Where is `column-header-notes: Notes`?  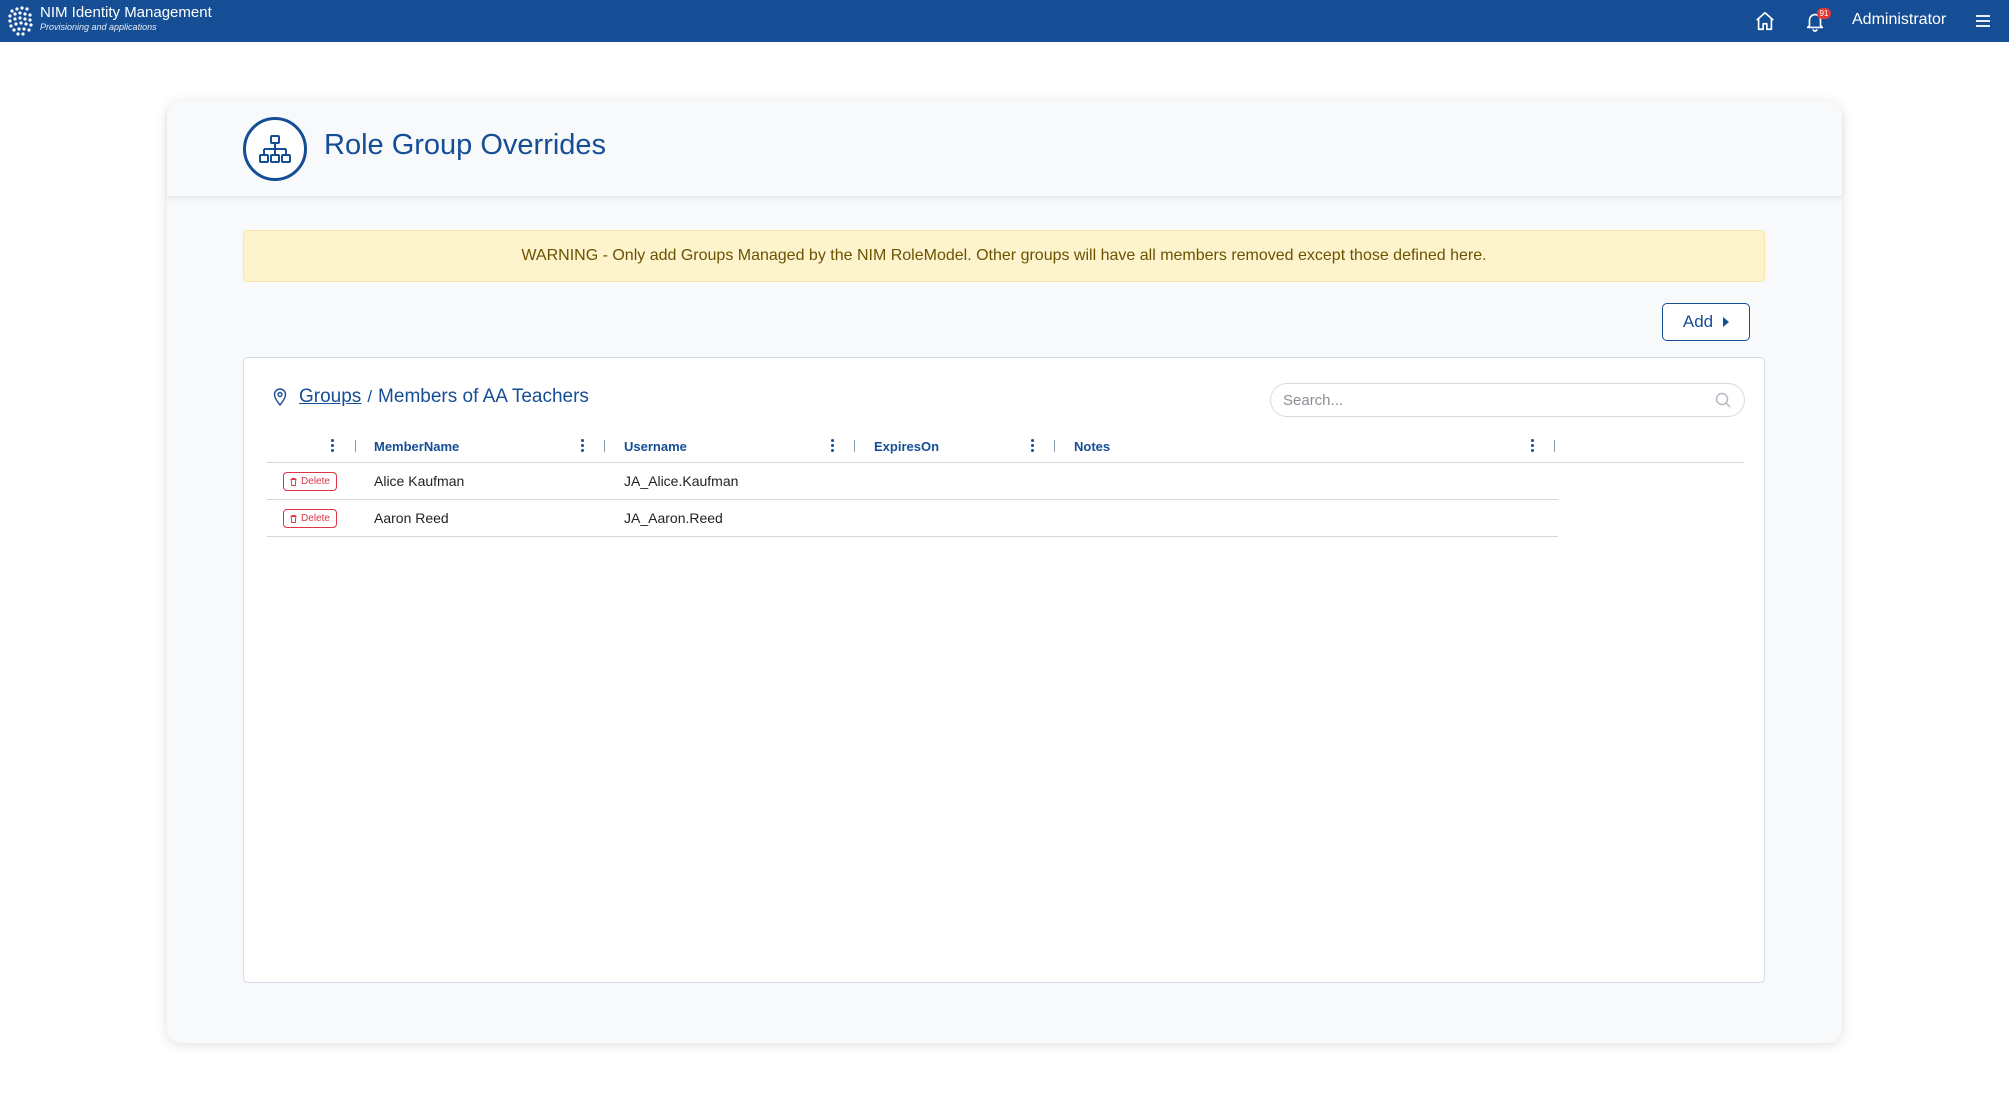 column-header-notes: Notes is located at coordinates (1092, 446).